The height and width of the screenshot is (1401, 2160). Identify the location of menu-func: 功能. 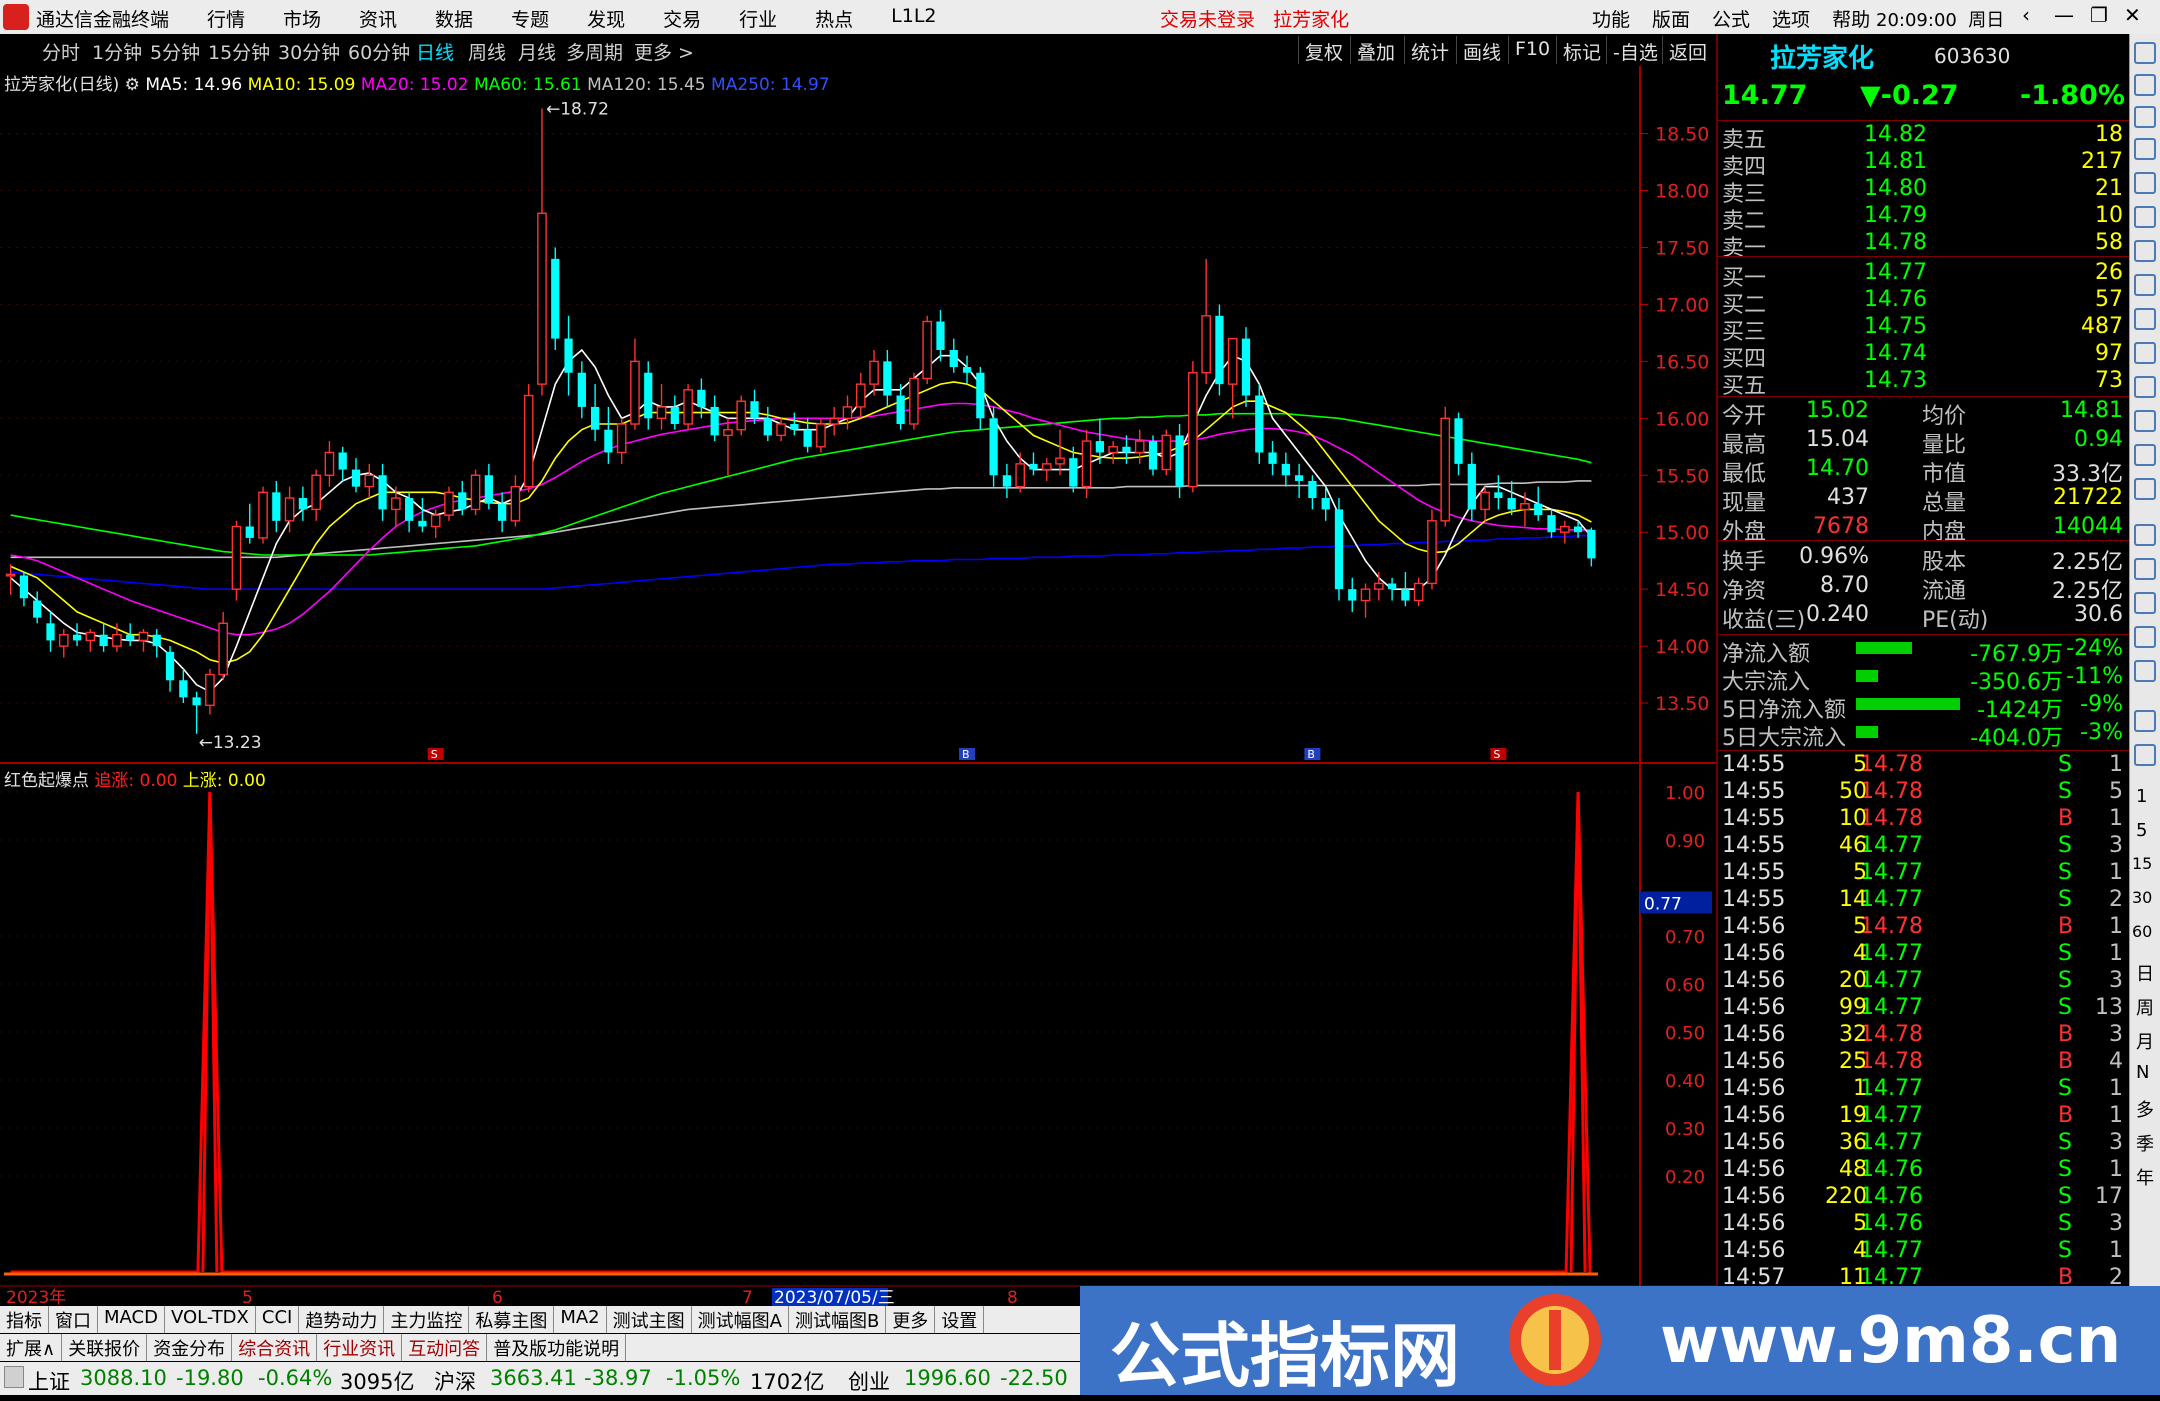
(1611, 18).